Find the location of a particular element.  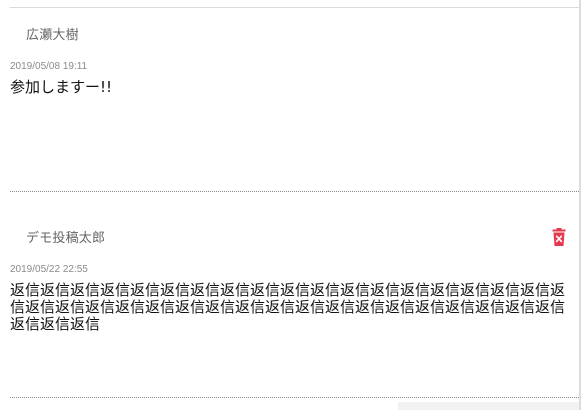

delete-comment-button is located at coordinates (559, 237).